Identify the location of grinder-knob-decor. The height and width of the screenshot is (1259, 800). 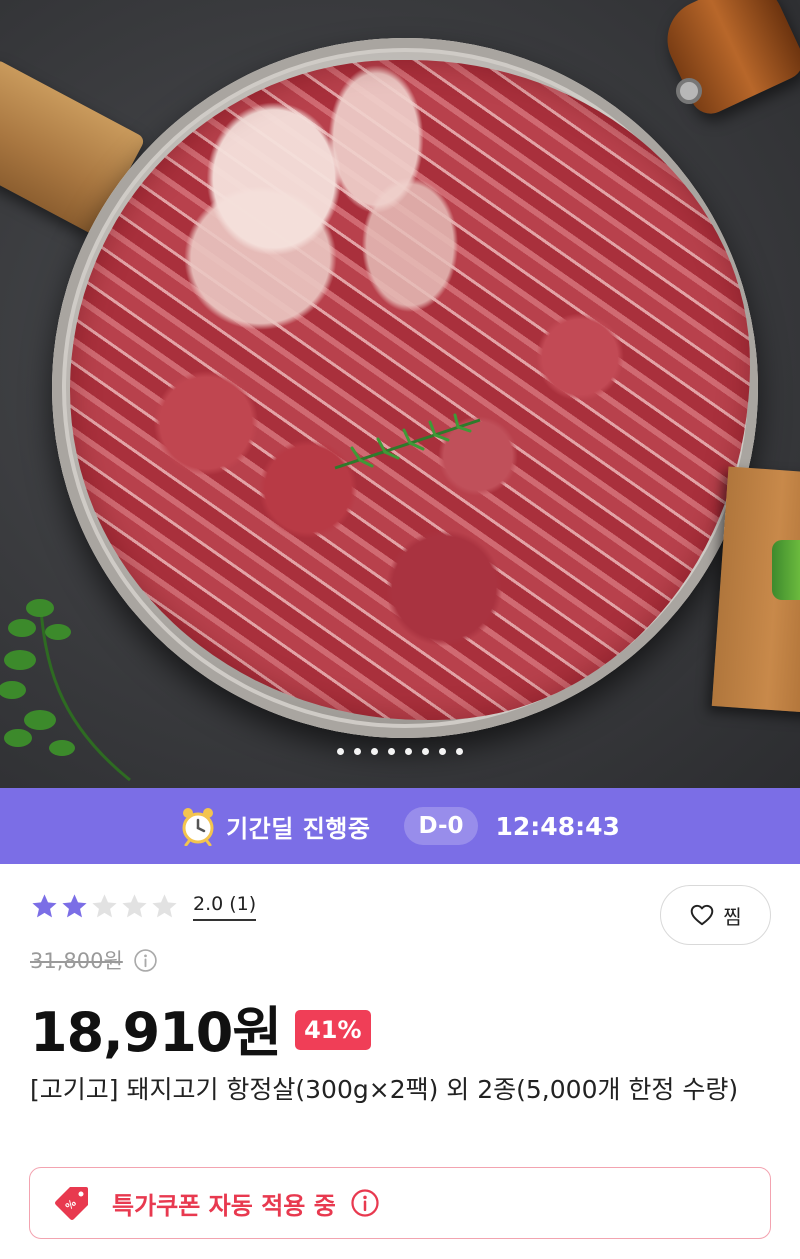
(689, 91).